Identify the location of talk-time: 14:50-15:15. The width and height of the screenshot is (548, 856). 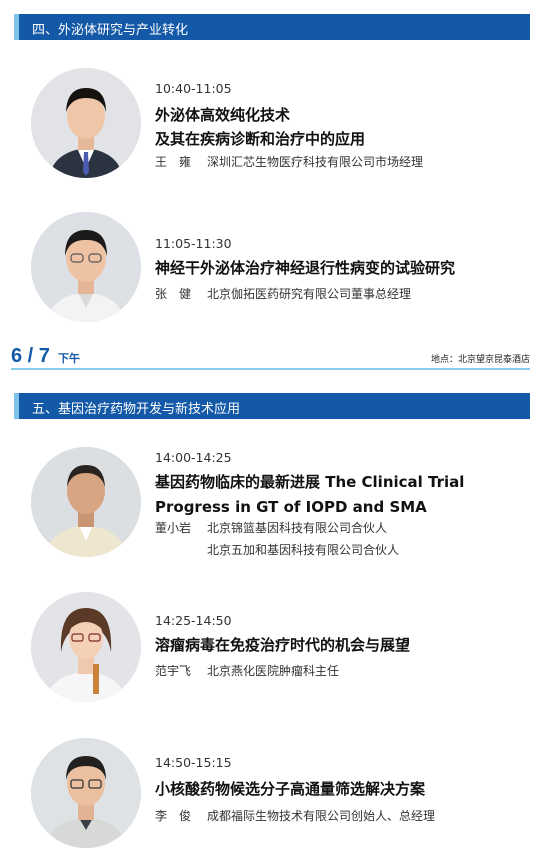
(193, 762).